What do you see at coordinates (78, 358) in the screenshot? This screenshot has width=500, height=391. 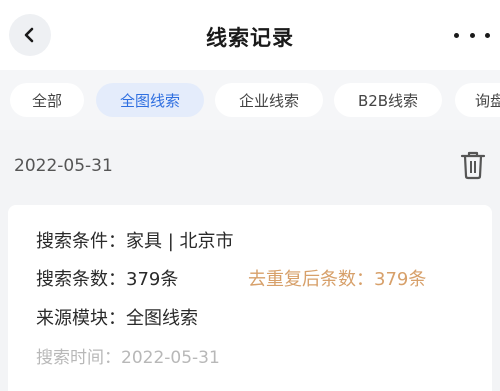 I see `search-time-label: 搜索时间：` at bounding box center [78, 358].